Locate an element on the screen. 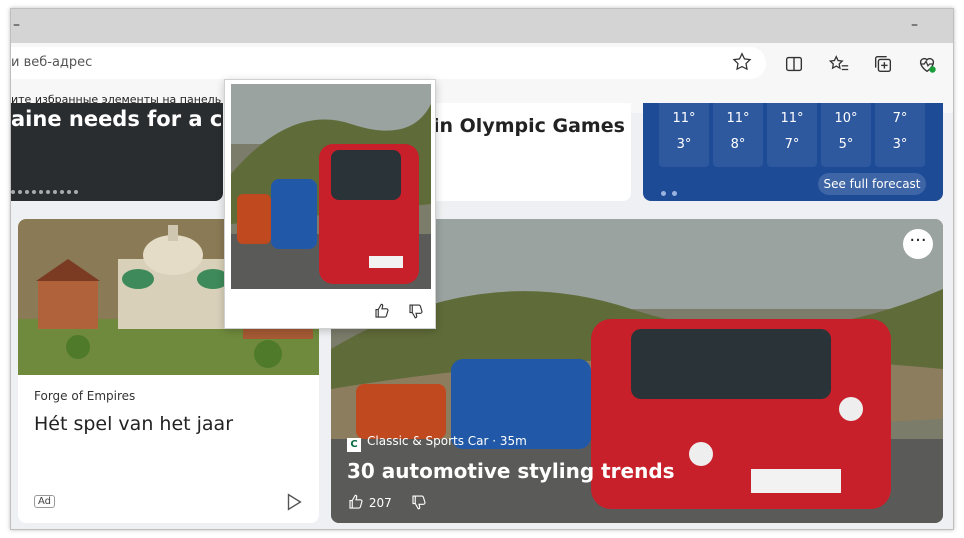 The width and height of the screenshot is (964, 538). health-heart-icon is located at coordinates (927, 64).